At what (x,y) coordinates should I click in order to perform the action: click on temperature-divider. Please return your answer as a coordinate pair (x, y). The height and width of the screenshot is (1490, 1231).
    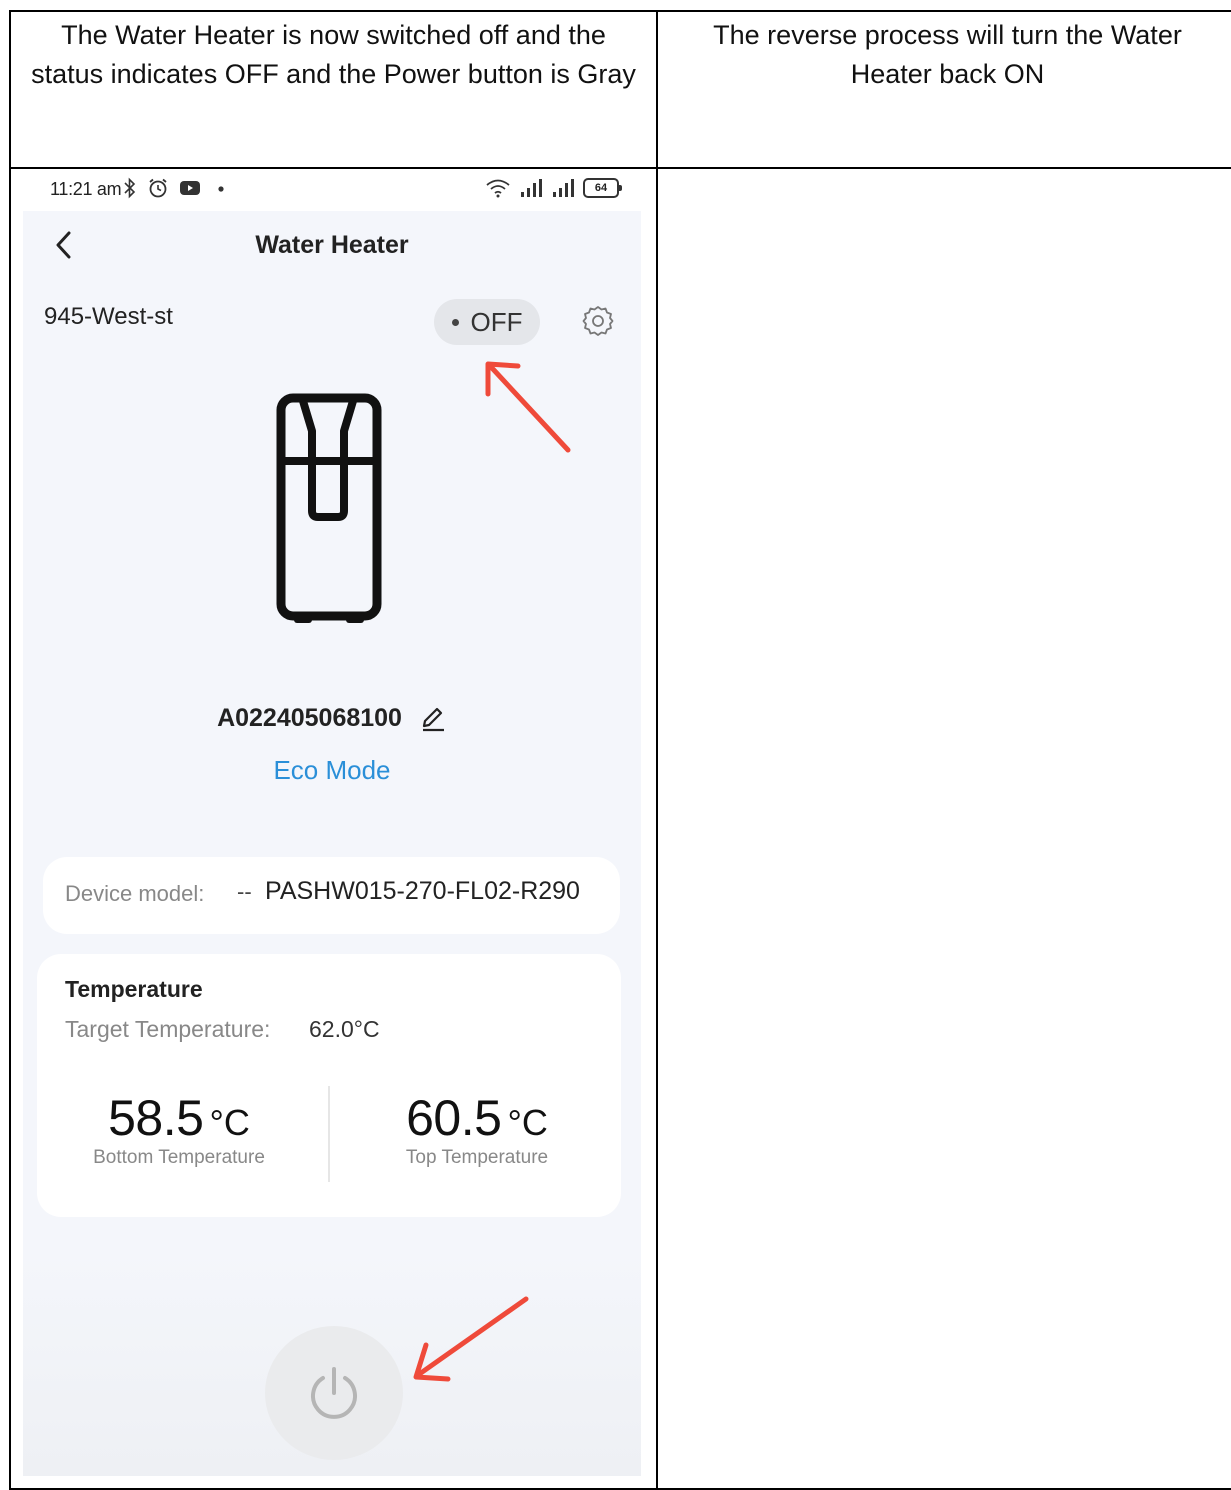
    Looking at the image, I should click on (329, 1134).